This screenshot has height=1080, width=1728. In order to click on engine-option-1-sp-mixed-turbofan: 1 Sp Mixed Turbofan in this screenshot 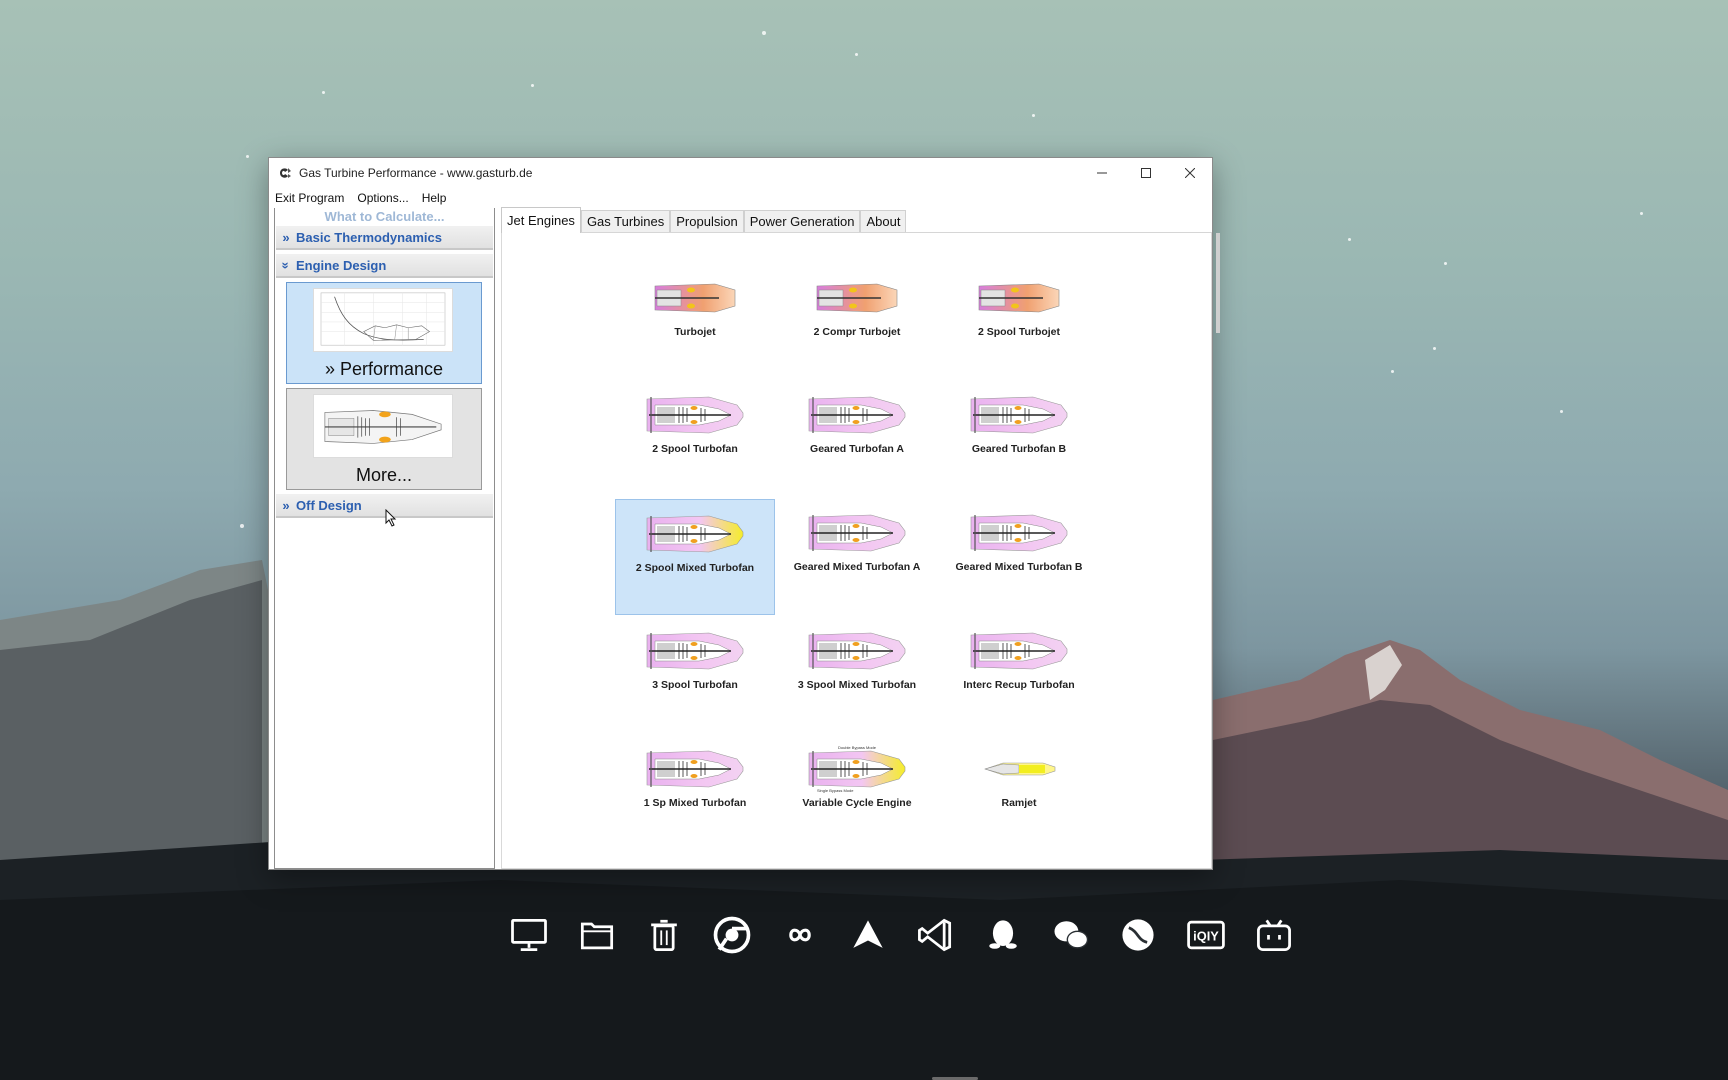, I will do `click(695, 793)`.